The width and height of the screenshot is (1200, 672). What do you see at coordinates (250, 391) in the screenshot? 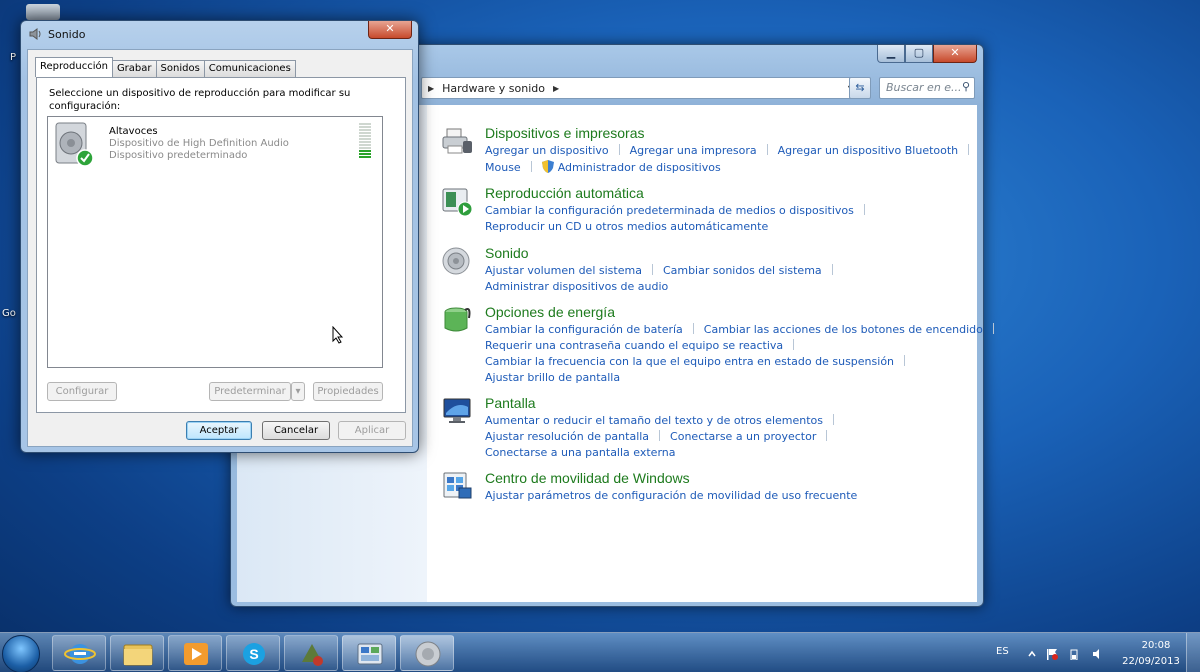
I see `set-default-button: Predeterminar` at bounding box center [250, 391].